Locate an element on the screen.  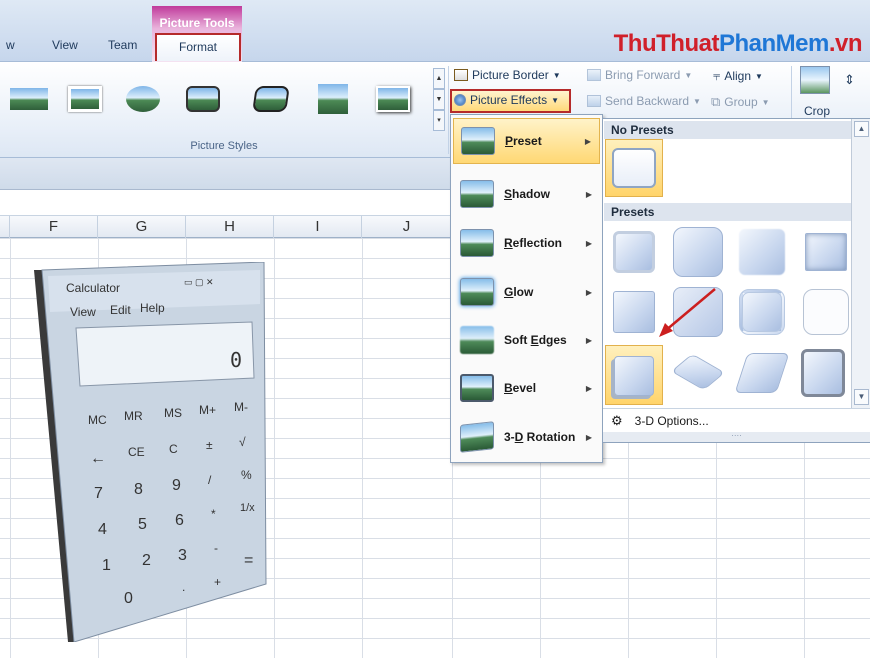
menu-item-reflection: Reflection ▶ is located at coordinates (526, 243).